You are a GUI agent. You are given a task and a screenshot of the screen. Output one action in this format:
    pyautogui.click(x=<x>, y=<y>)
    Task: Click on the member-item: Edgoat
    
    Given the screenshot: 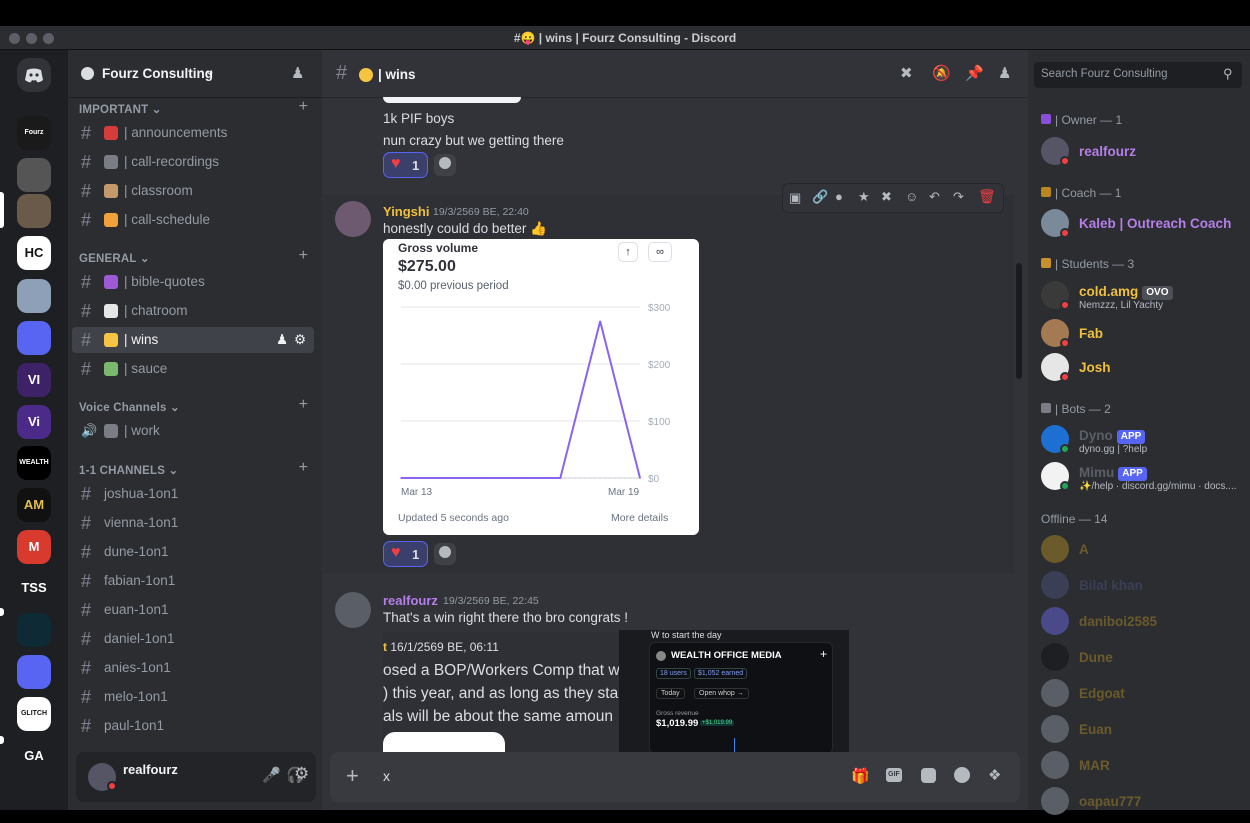 What is the action you would take?
    pyautogui.click(x=1141, y=697)
    